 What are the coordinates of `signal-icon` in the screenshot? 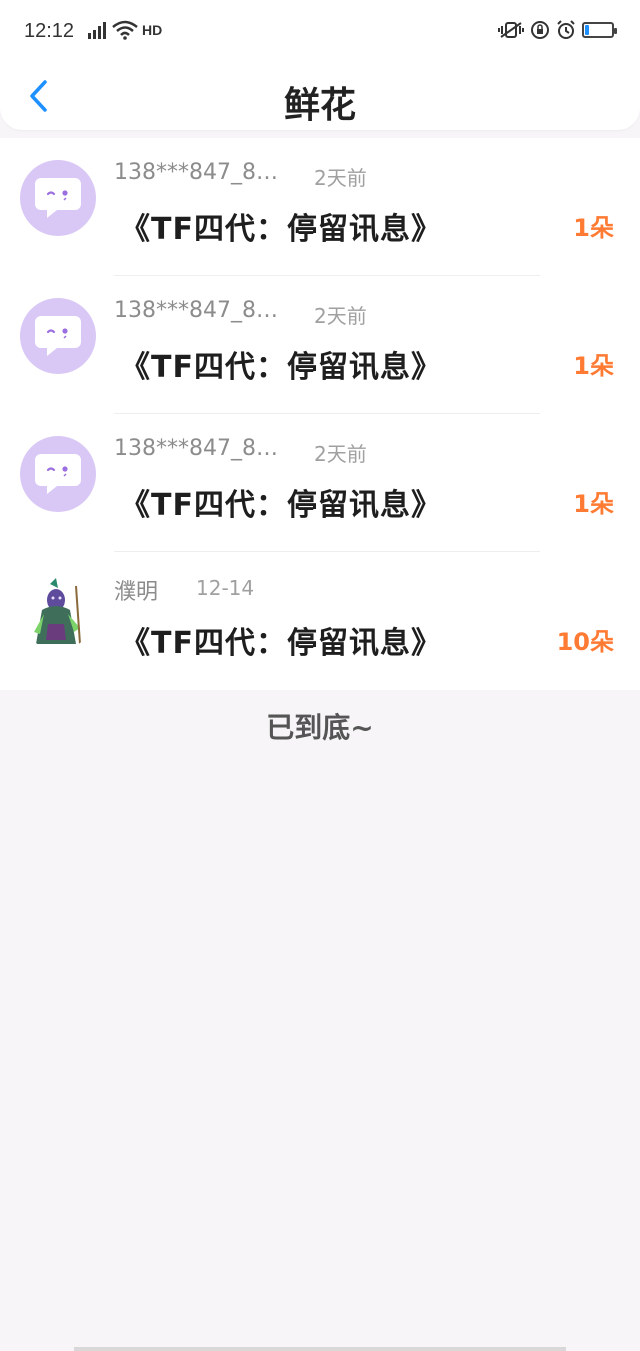 It's located at (97, 30).